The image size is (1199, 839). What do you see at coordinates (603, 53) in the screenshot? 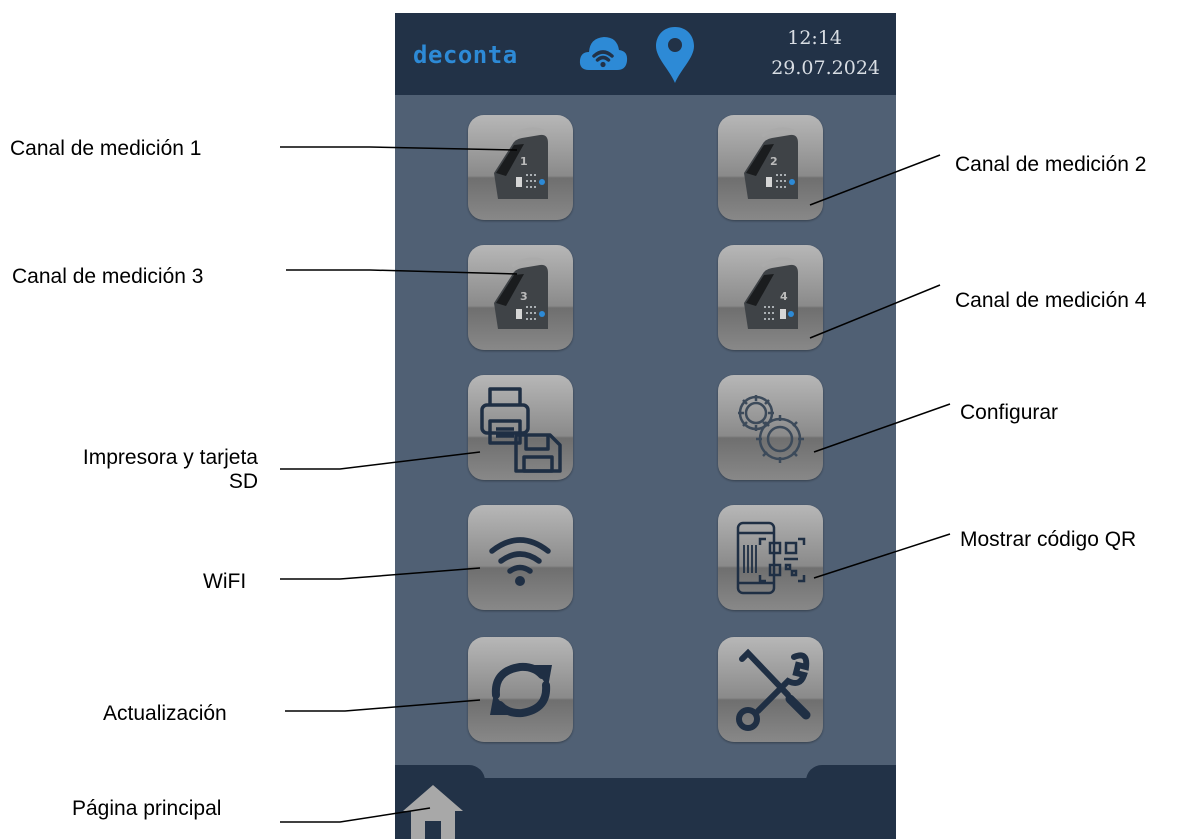
I see `cloud-wifi-icon` at bounding box center [603, 53].